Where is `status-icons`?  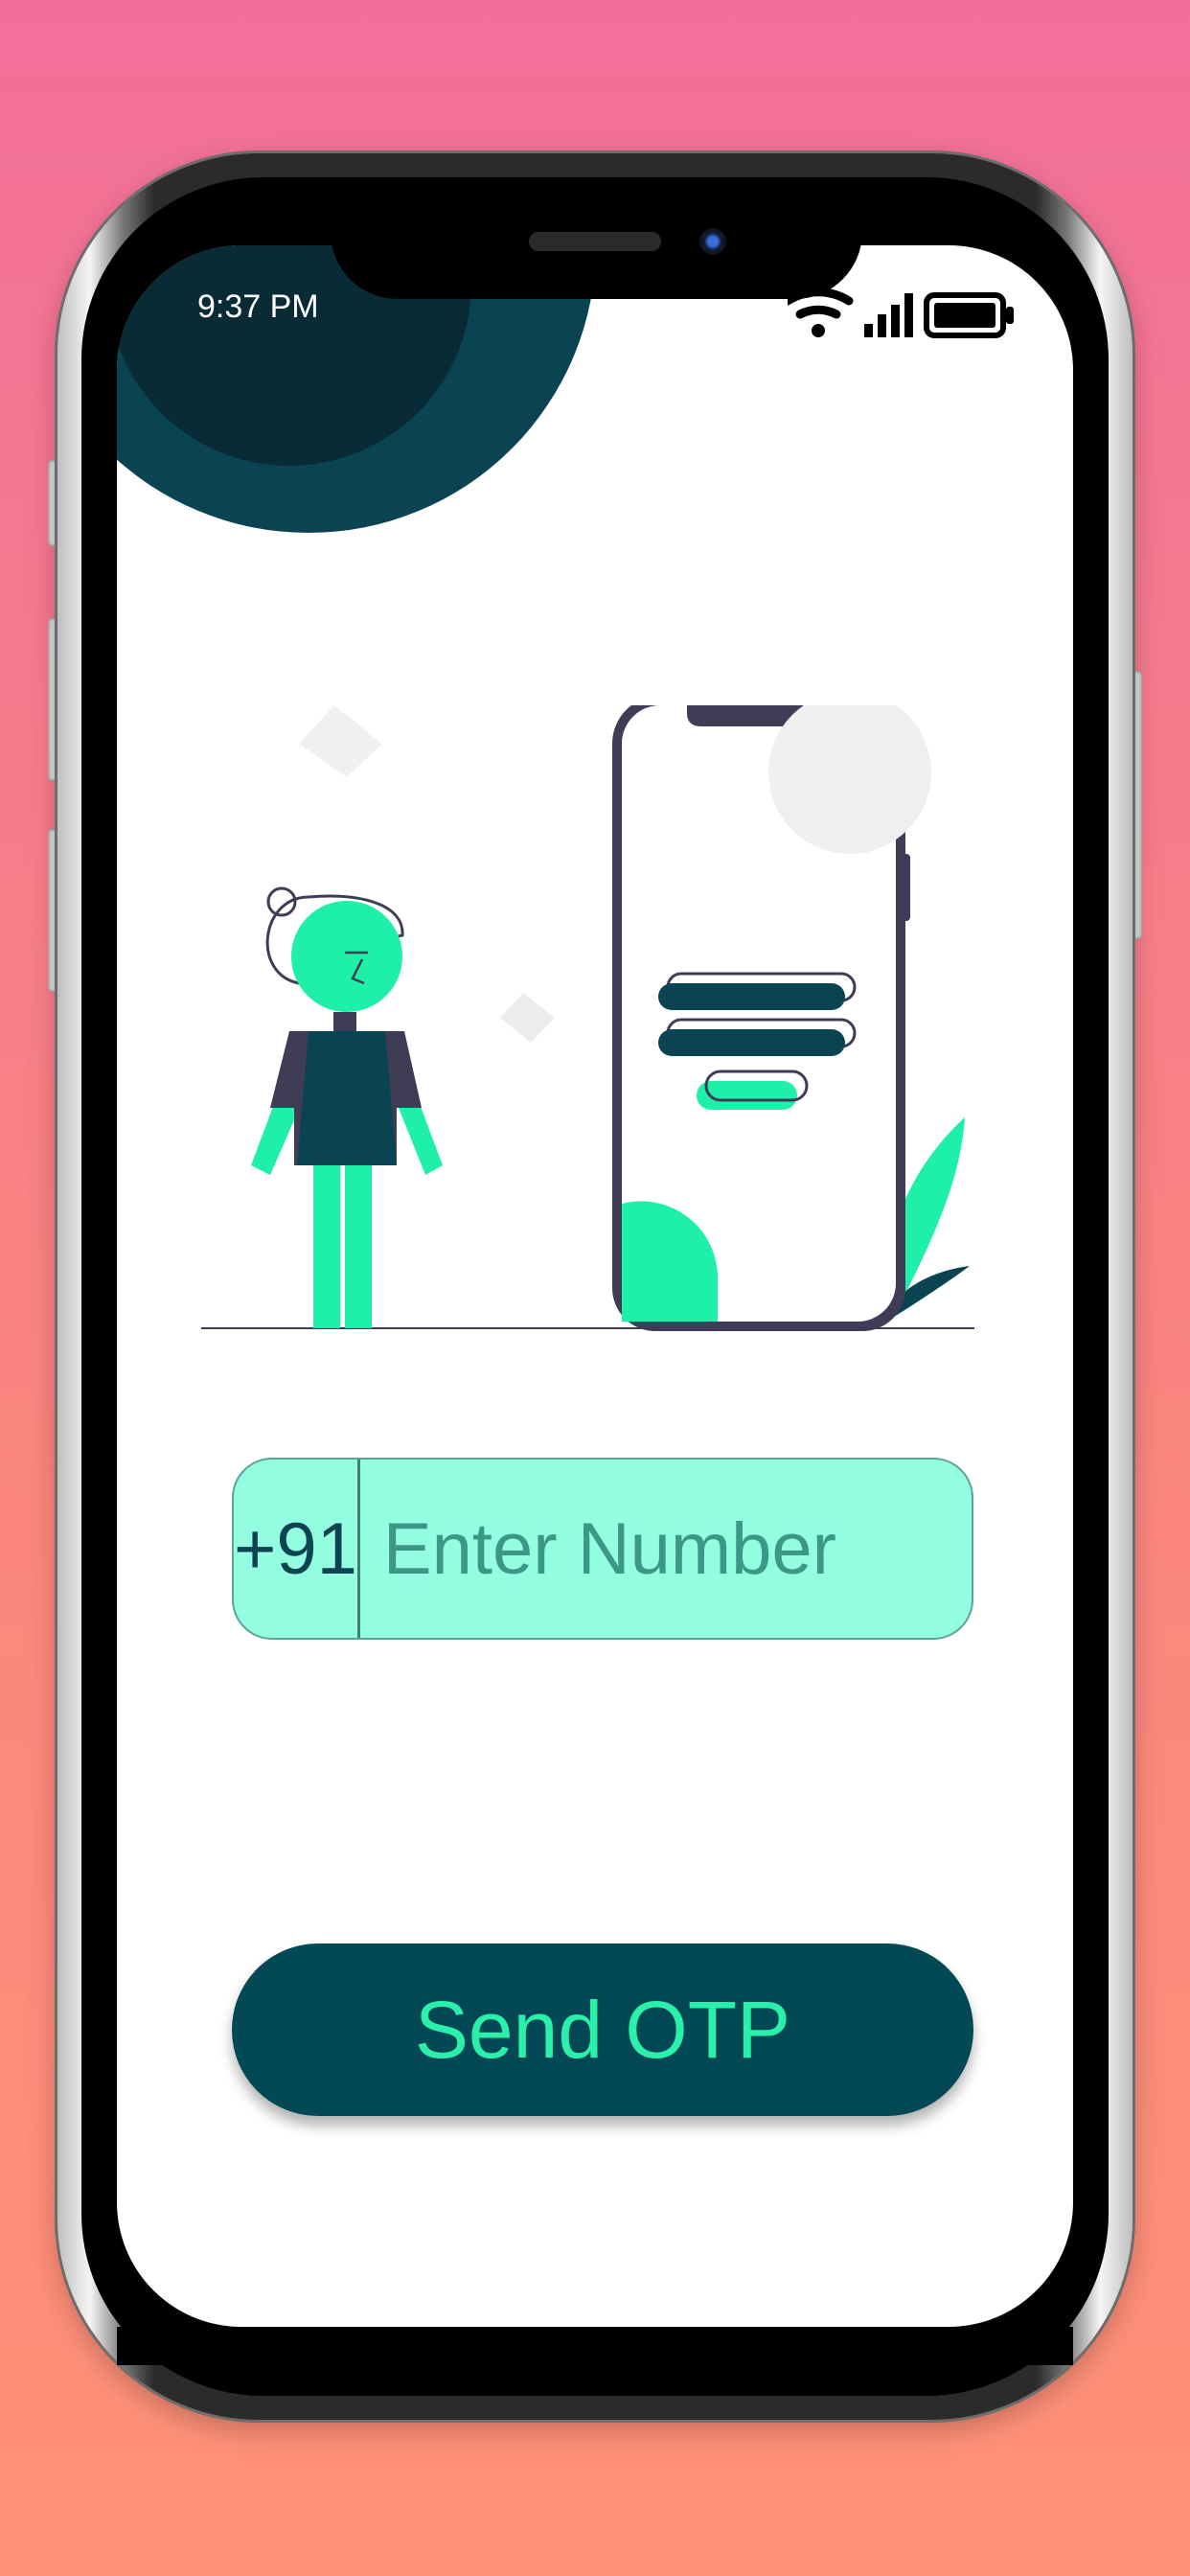 status-icons is located at coordinates (901, 313).